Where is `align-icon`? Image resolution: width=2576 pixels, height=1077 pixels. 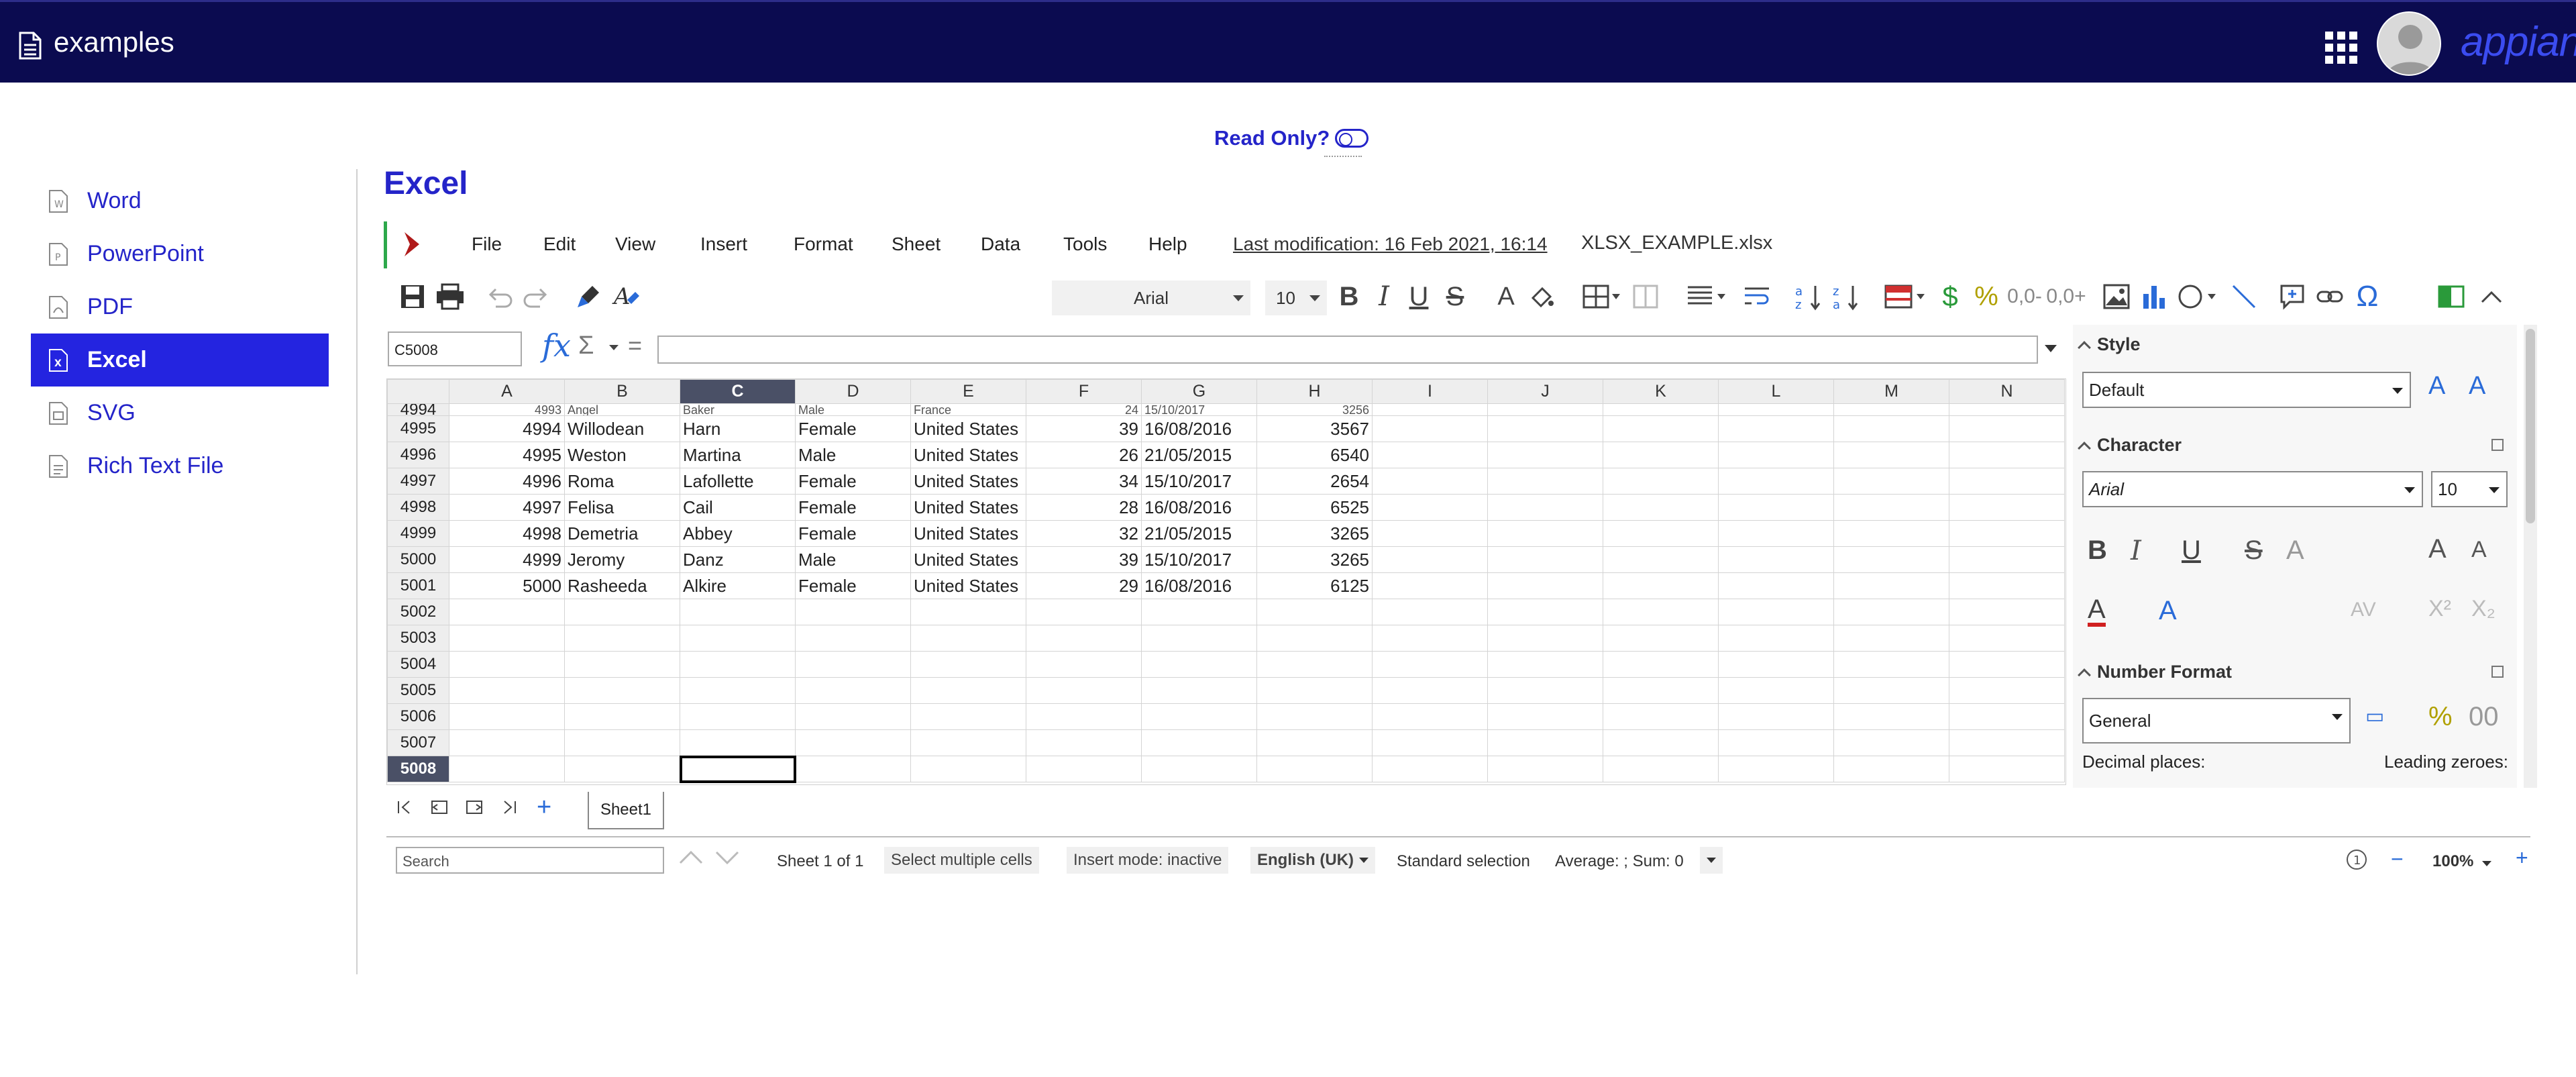
align-icon is located at coordinates (1708, 296).